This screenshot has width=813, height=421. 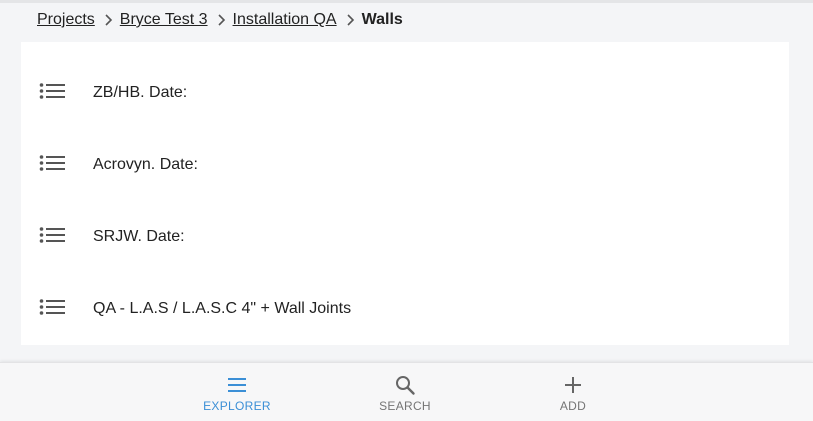 I want to click on nav-button-add: ADD, so click(x=573, y=392).